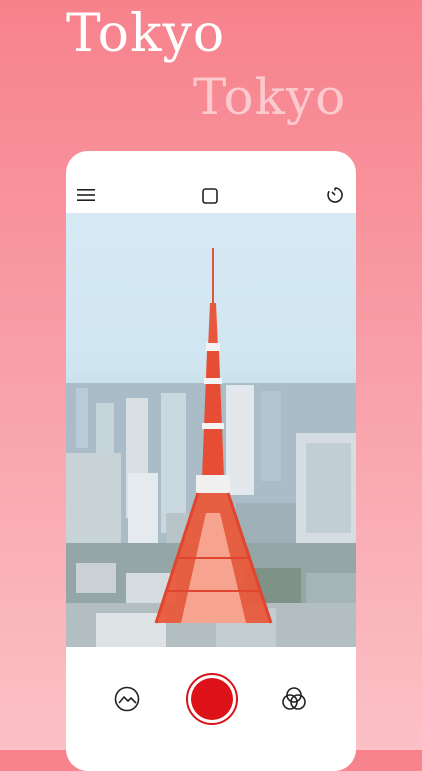 This screenshot has height=771, width=422. I want to click on shutter-button, so click(212, 699).